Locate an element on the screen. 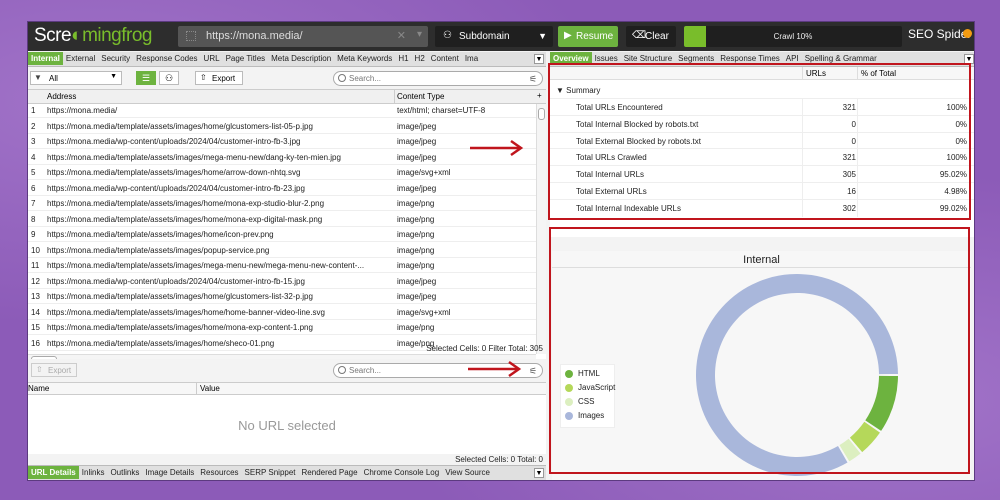 This screenshot has width=1000, height=500. row-content-type: image/jpeg is located at coordinates (417, 296).